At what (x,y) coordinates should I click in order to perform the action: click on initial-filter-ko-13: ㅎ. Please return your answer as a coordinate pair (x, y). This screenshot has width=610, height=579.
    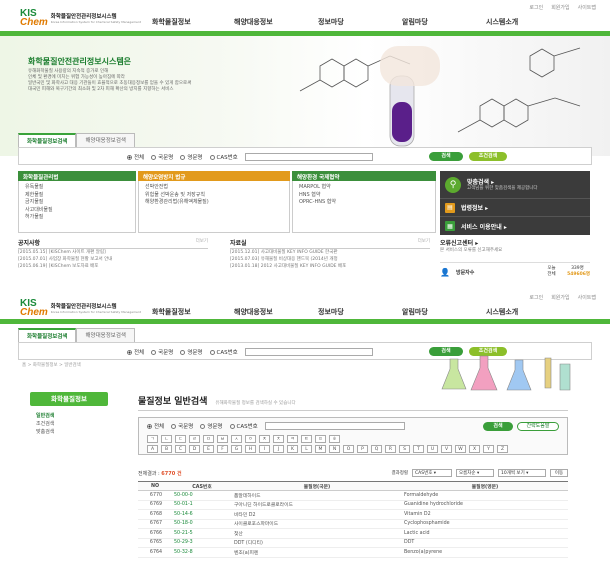
    Looking at the image, I should click on (334, 439).